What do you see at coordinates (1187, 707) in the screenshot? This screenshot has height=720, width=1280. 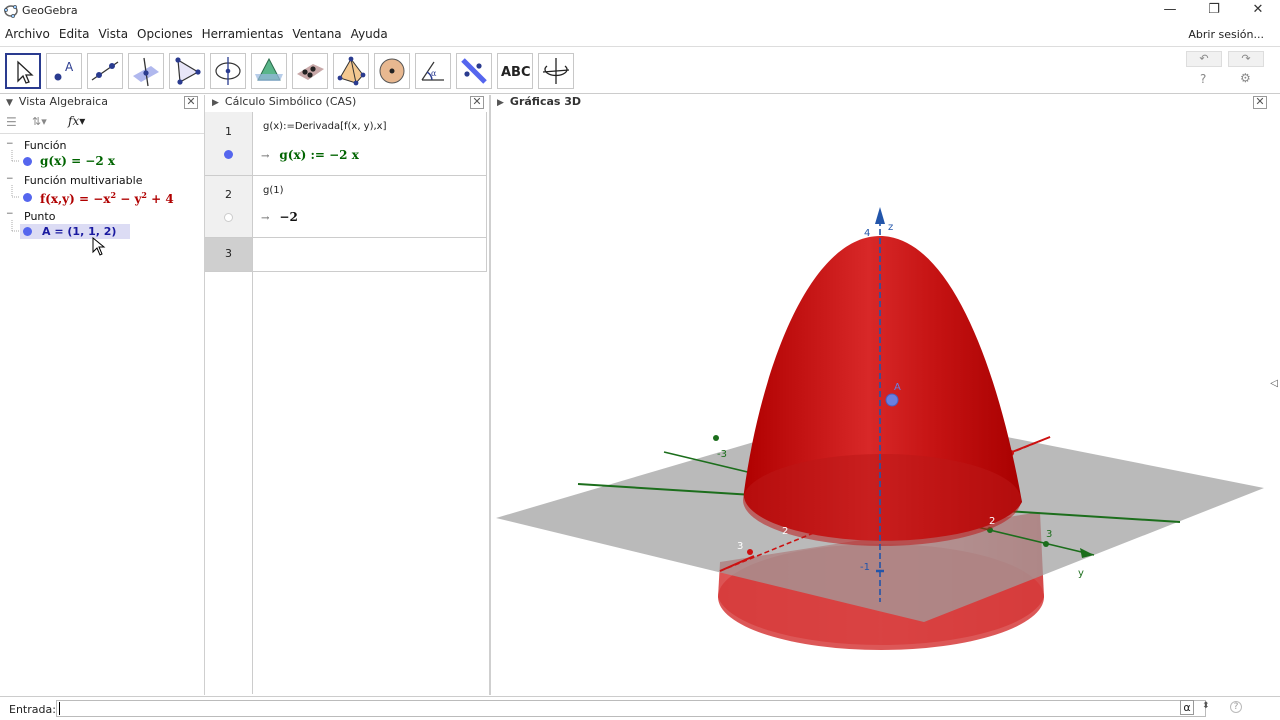 I see `alpha-keyboard-button: α` at bounding box center [1187, 707].